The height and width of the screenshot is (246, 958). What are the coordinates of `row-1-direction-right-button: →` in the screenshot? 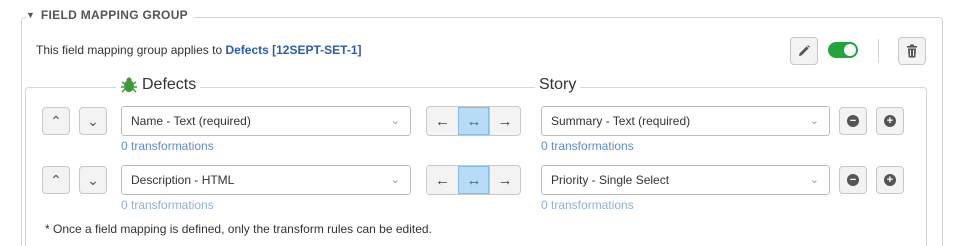 It's located at (504, 121).